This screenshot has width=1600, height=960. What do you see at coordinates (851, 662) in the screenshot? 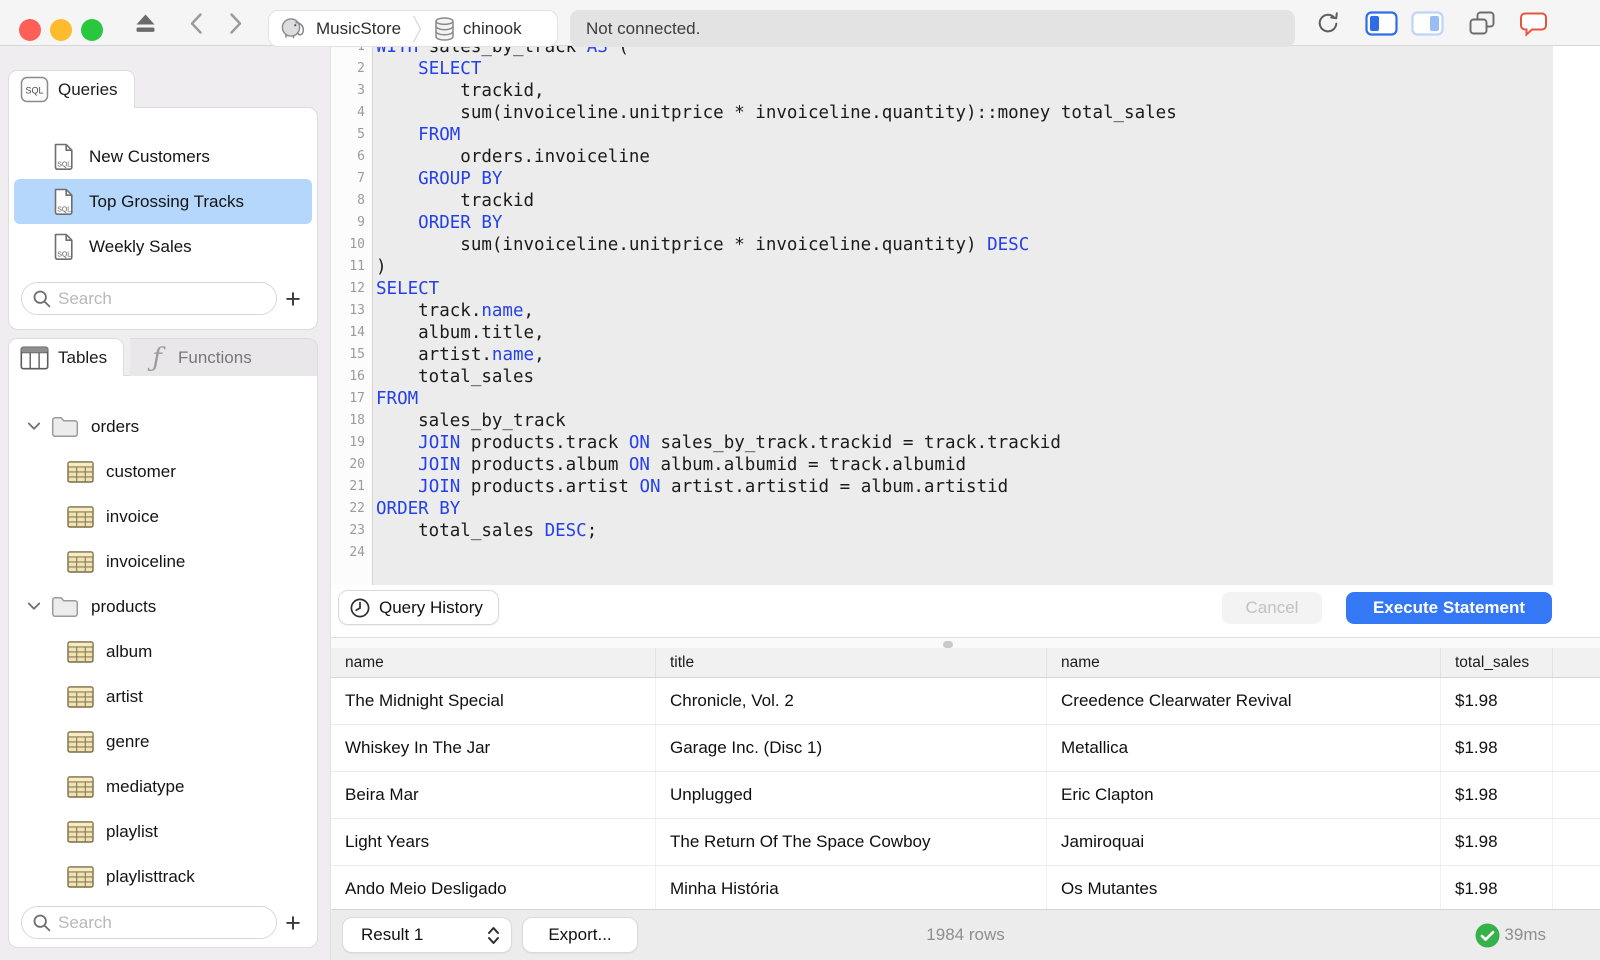
I see `column-header-title-1: title` at bounding box center [851, 662].